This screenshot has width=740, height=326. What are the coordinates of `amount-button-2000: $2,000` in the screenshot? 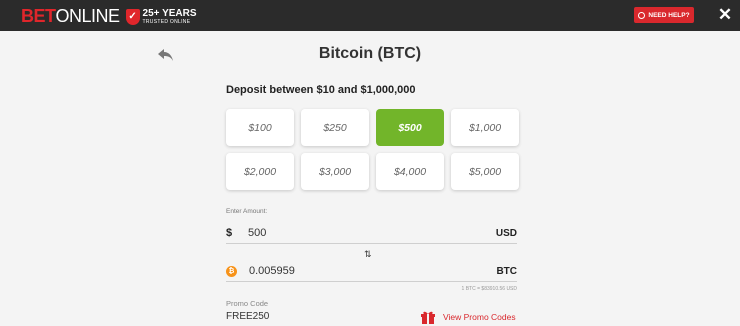 It's located at (260, 171).